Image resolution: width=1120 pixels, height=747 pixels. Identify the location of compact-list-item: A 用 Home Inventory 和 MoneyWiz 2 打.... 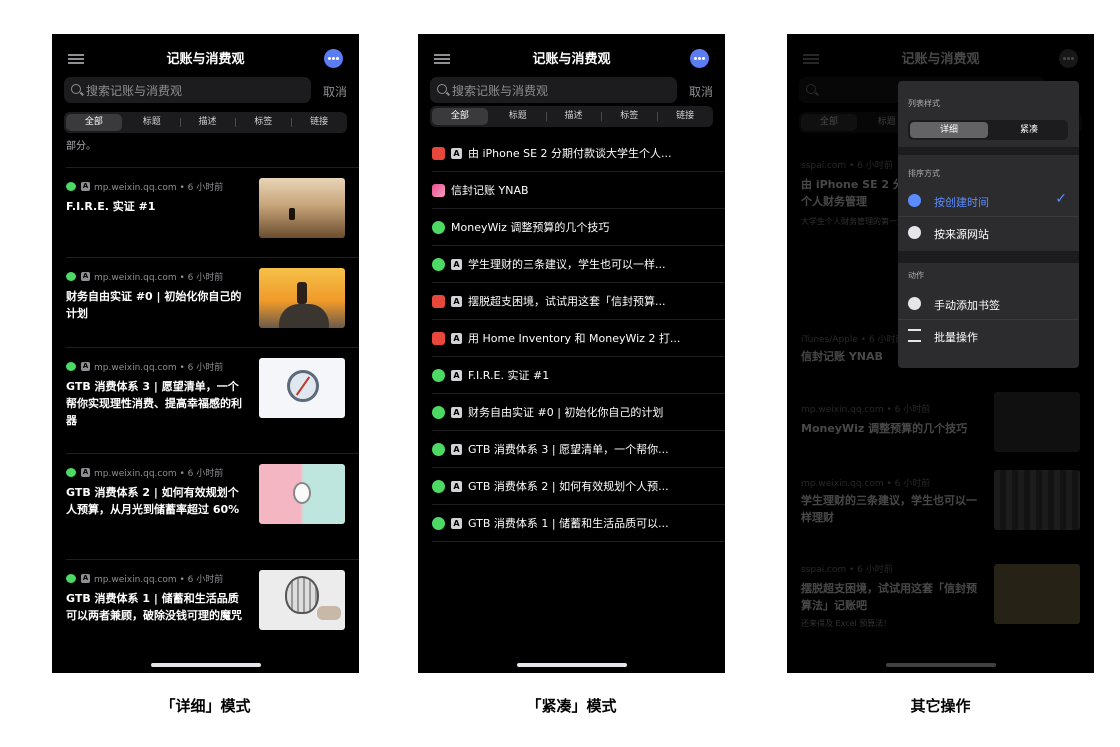
(578, 338).